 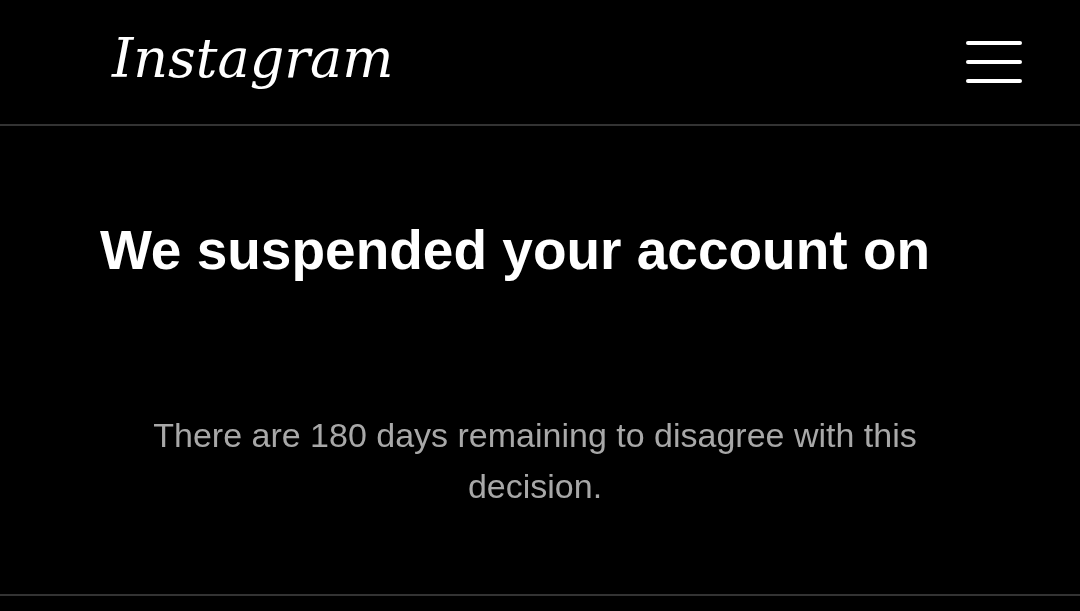 I want to click on logo: Instagram, so click(x=253, y=58).